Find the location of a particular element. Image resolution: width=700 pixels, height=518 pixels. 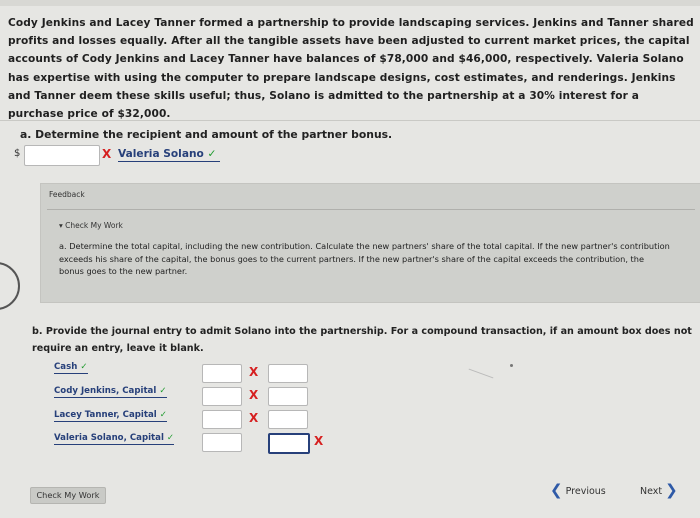

tanner-debit-input is located at coordinates (222, 419).